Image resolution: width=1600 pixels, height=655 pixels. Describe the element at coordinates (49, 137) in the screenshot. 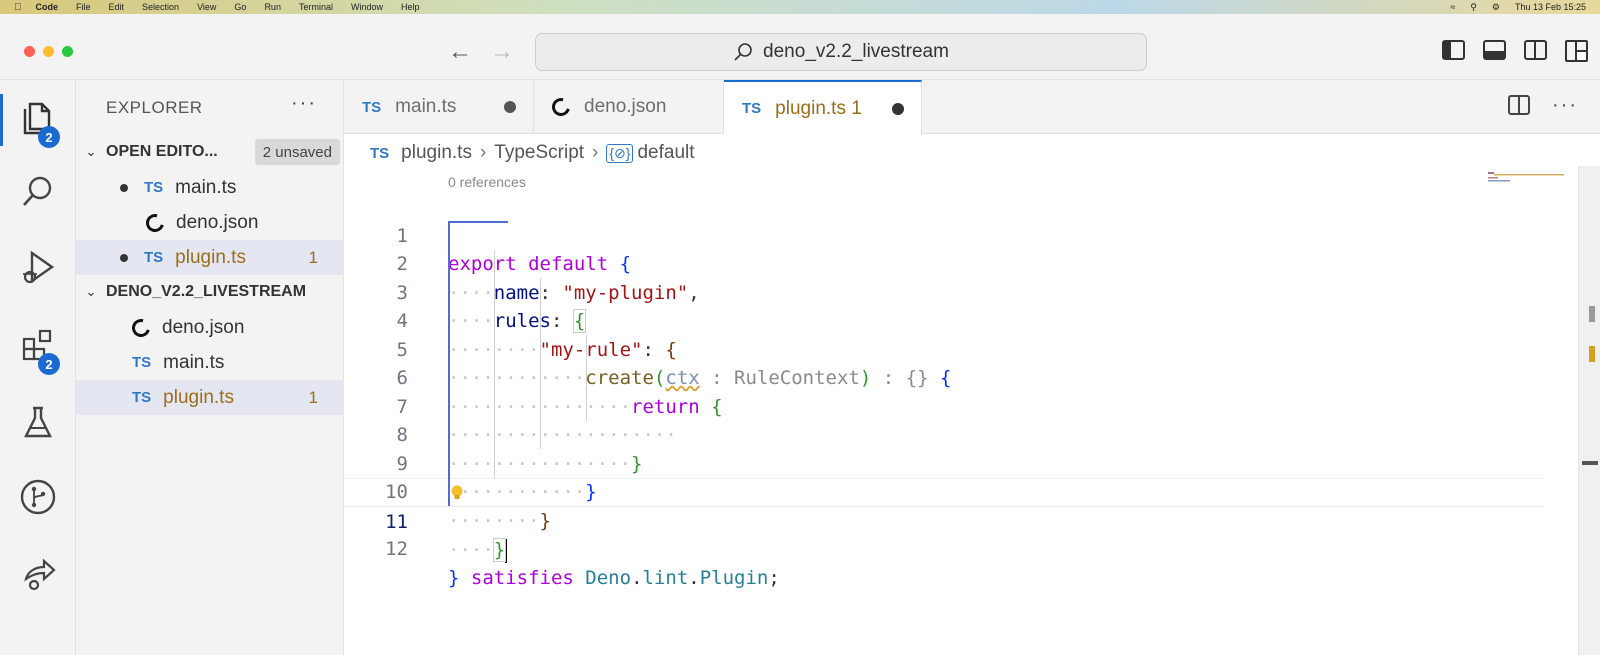

I see `explorer-badge: 2` at that location.